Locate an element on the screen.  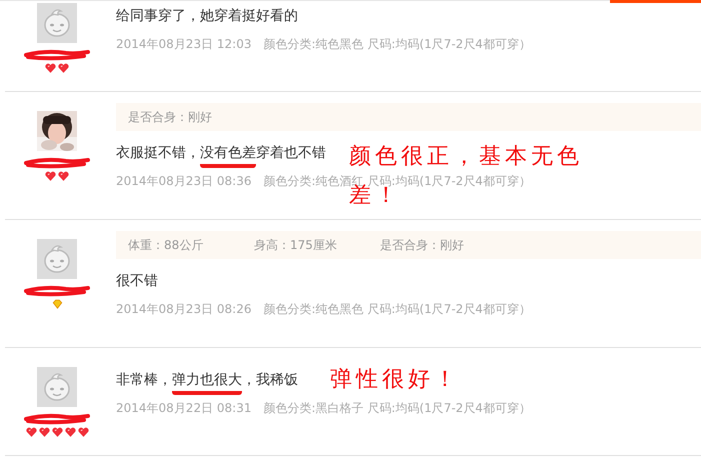
review-text: 给同事穿了，她穿着挺好看的 is located at coordinates (207, 16).